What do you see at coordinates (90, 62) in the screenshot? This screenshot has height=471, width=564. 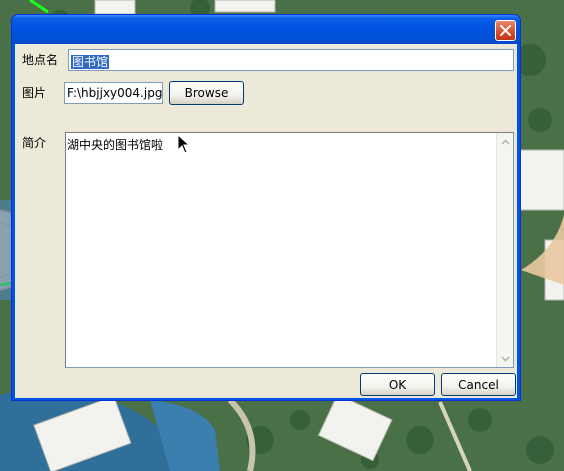 I see `place-name-selected-text: 图书馆` at bounding box center [90, 62].